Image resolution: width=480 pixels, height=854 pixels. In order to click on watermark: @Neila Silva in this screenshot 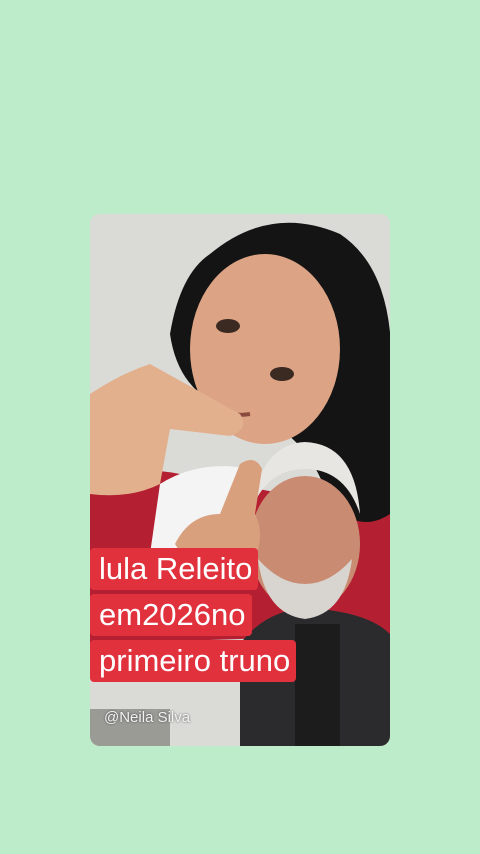, I will do `click(147, 717)`.